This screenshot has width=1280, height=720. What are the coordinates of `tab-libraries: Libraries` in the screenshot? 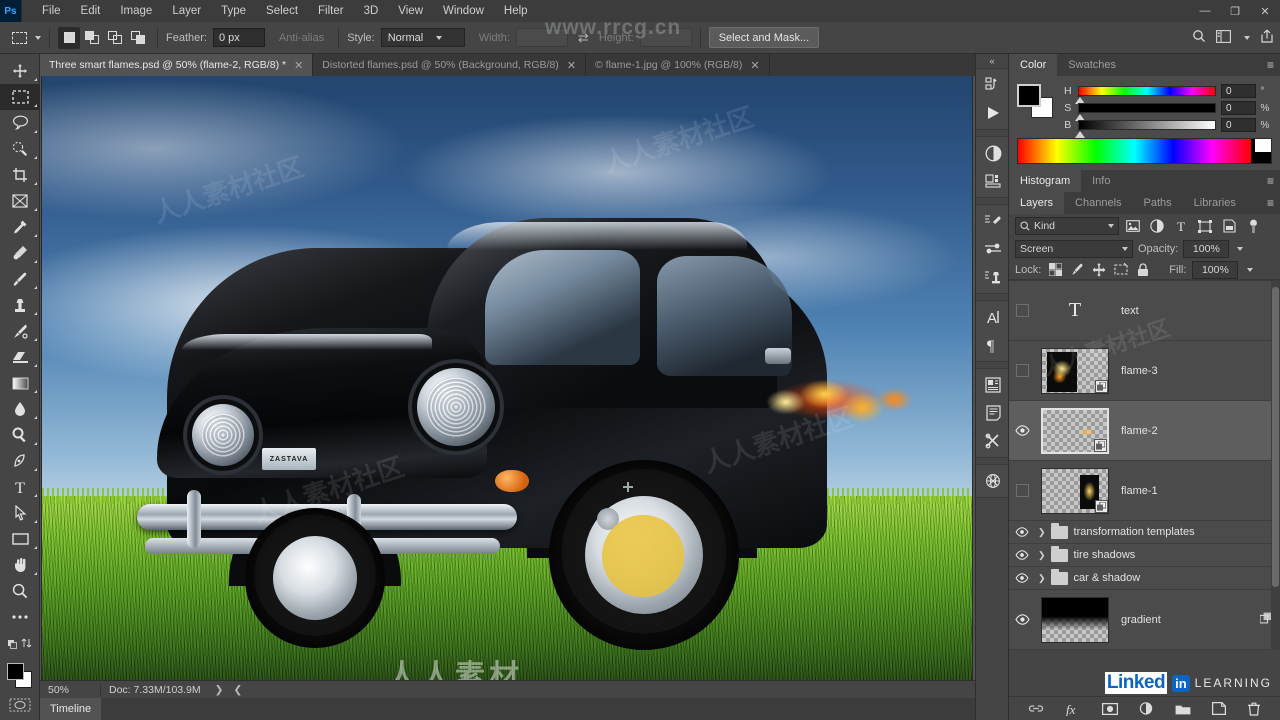 It's located at (1215, 203).